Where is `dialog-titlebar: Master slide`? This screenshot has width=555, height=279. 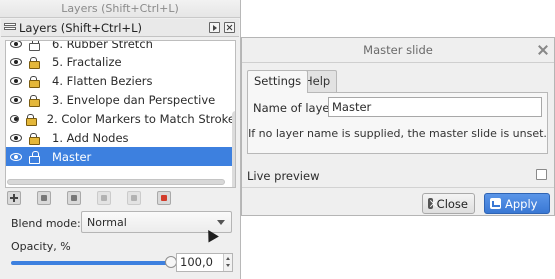 dialog-titlebar: Master slide is located at coordinates (398, 50).